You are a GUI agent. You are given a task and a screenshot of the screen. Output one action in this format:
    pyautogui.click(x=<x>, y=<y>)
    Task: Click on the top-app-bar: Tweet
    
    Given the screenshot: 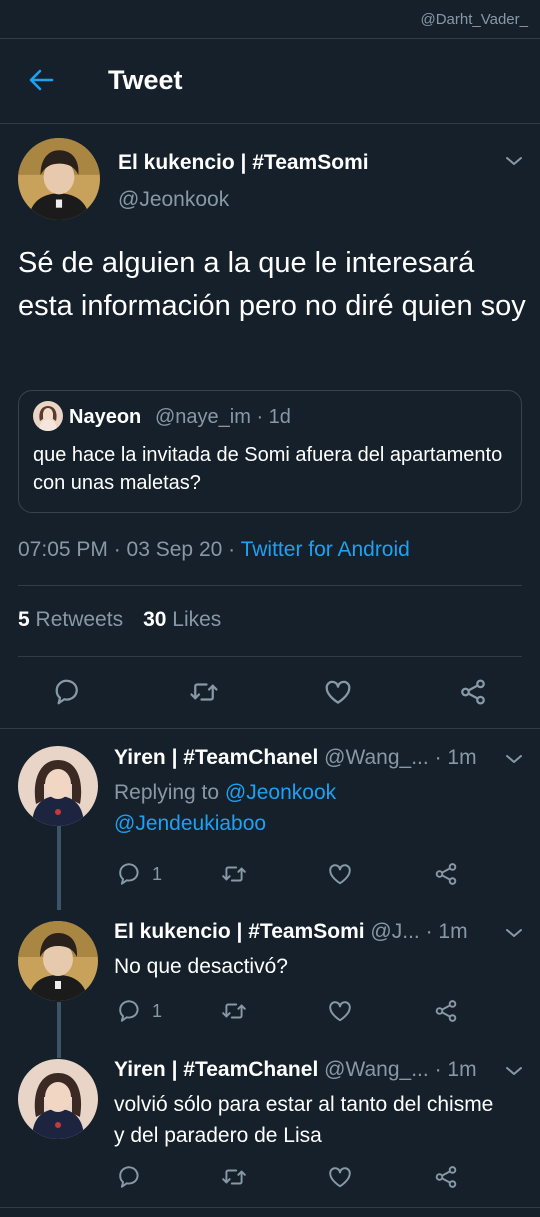 What is the action you would take?
    pyautogui.click(x=270, y=81)
    